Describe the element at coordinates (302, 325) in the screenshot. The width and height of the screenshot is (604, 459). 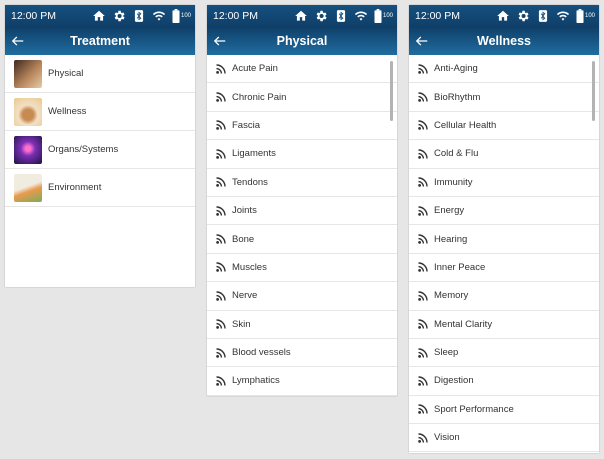
I see `list-item: Skin` at that location.